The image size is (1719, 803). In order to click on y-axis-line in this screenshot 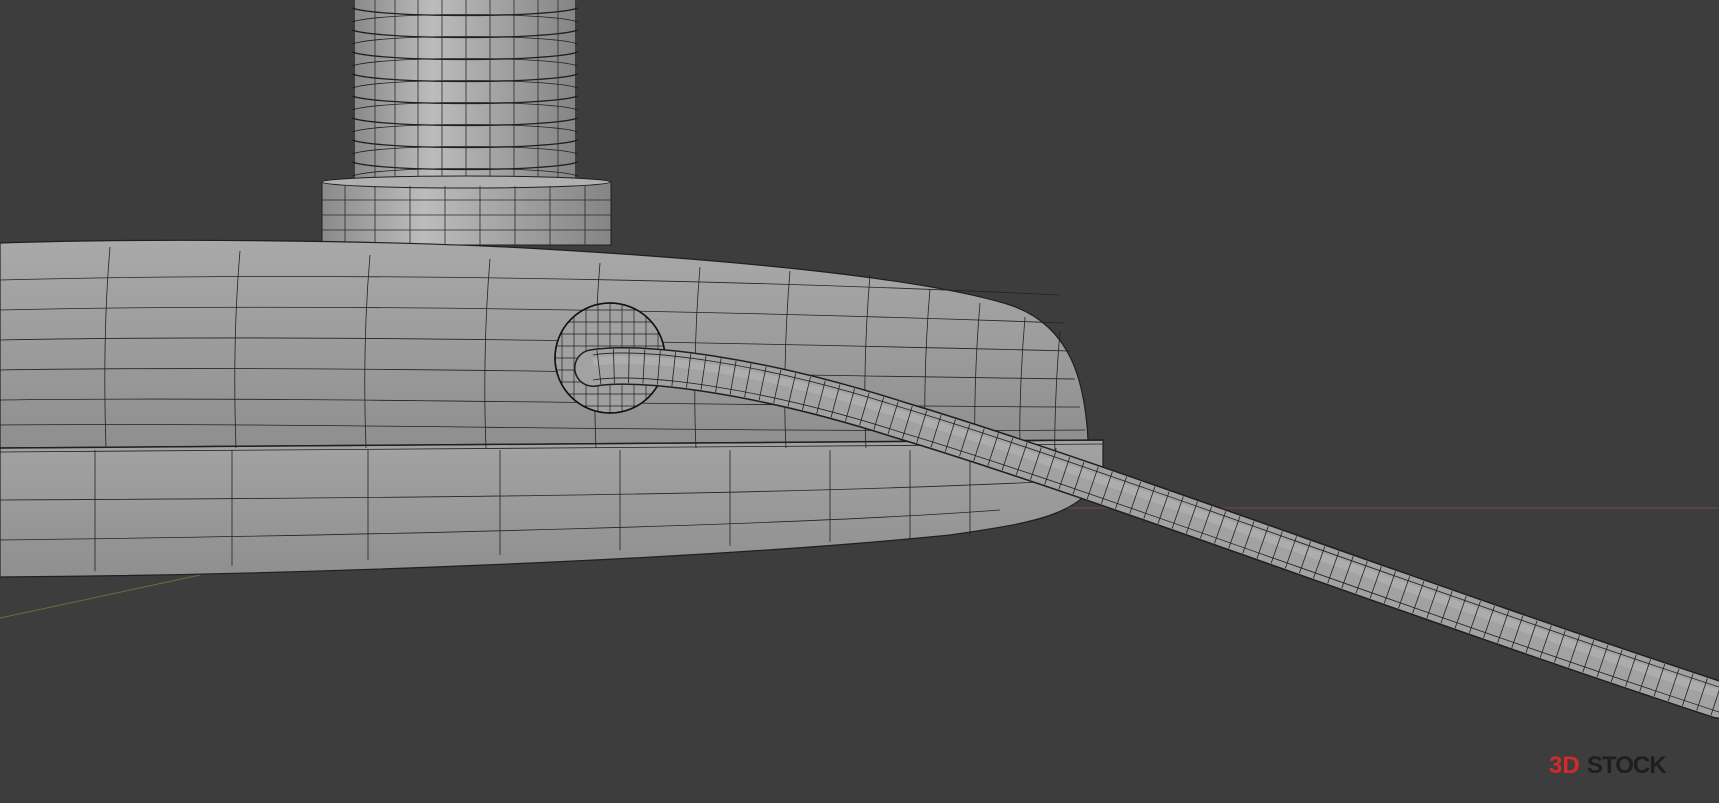, I will do `click(100, 596)`.